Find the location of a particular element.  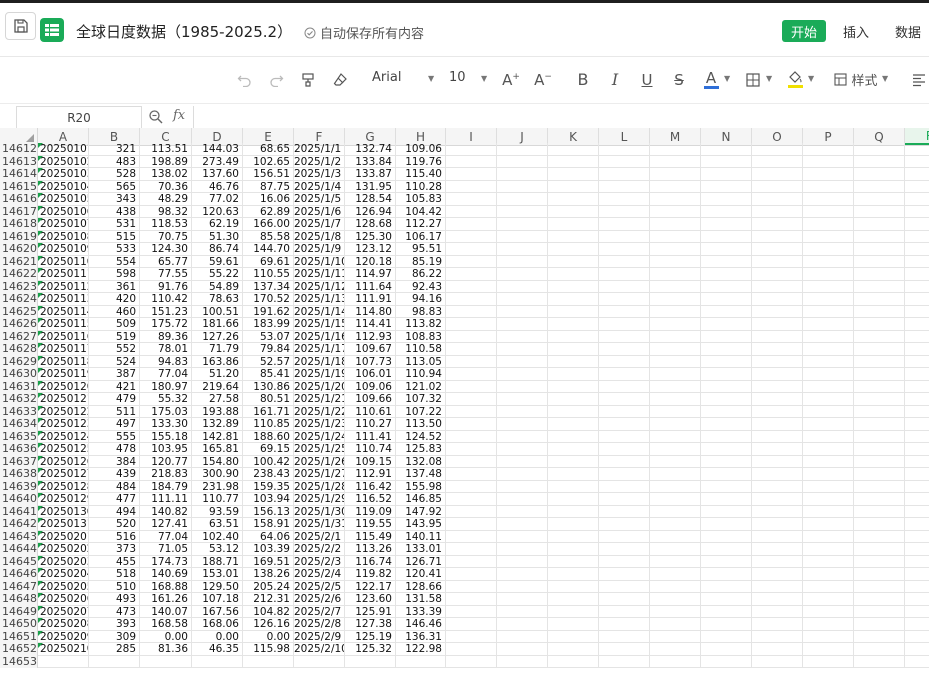

cell-B: 484 is located at coordinates (114, 486).